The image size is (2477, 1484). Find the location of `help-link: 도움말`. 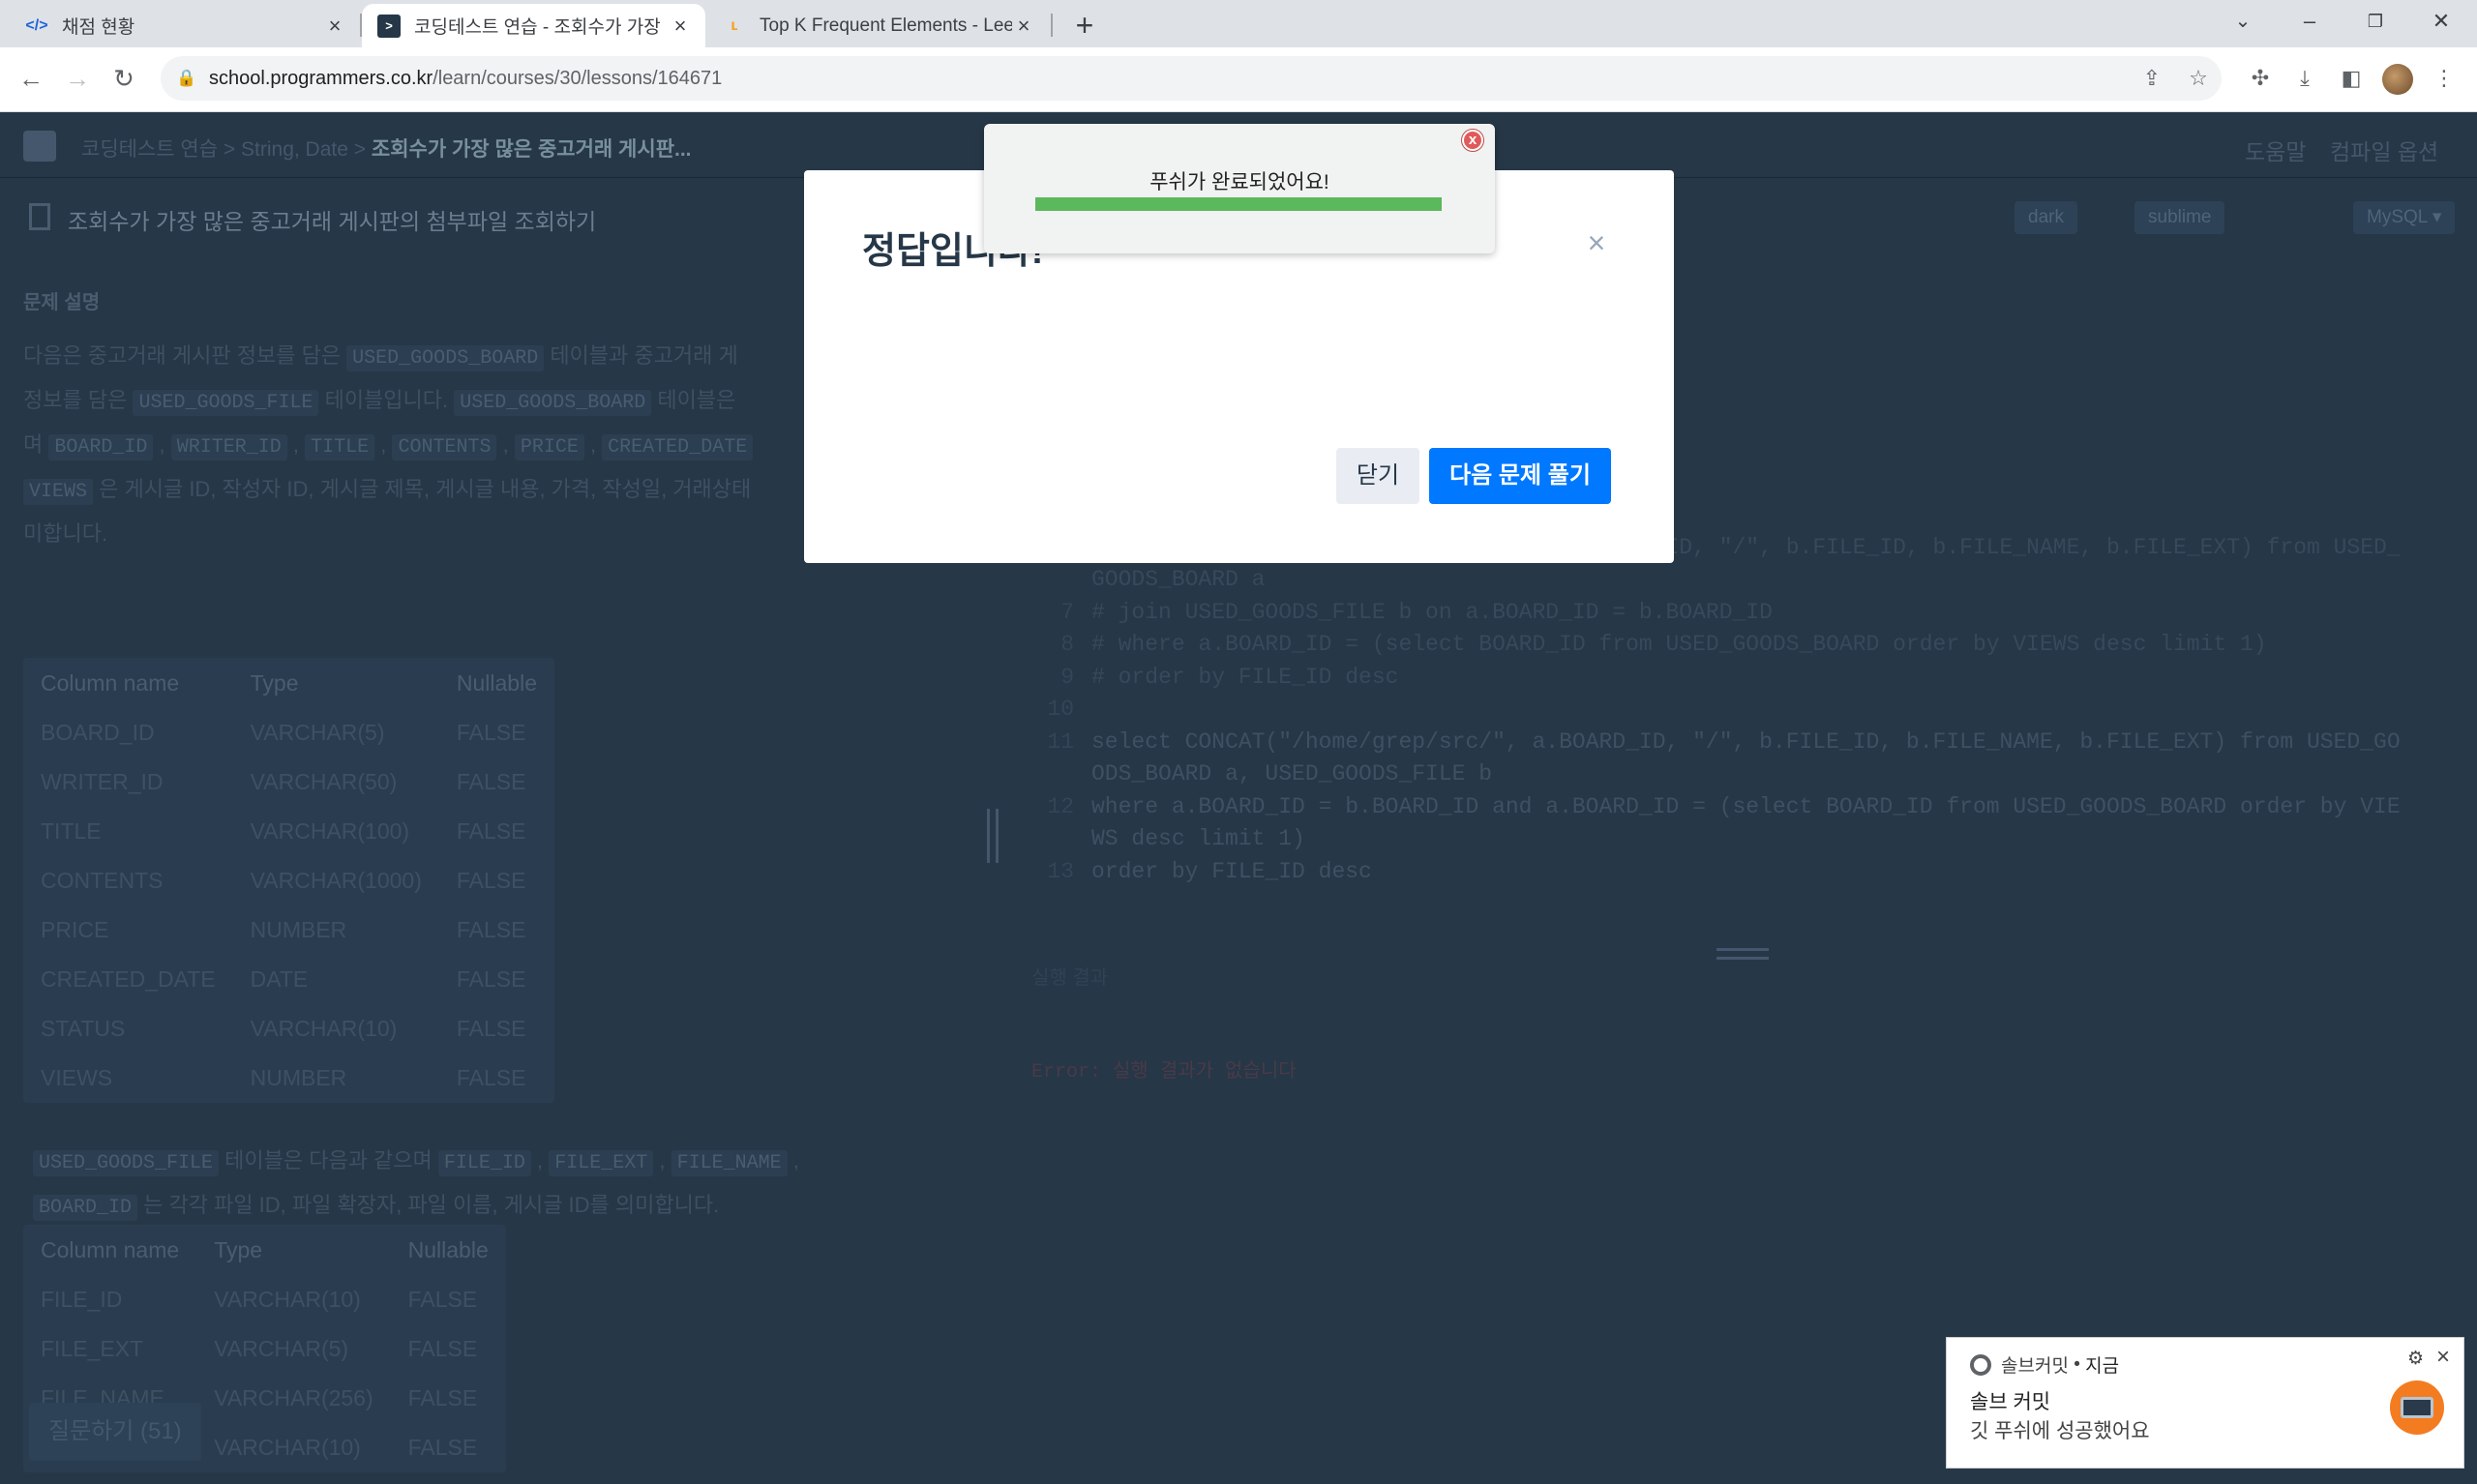

help-link: 도움말 is located at coordinates (2275, 150).